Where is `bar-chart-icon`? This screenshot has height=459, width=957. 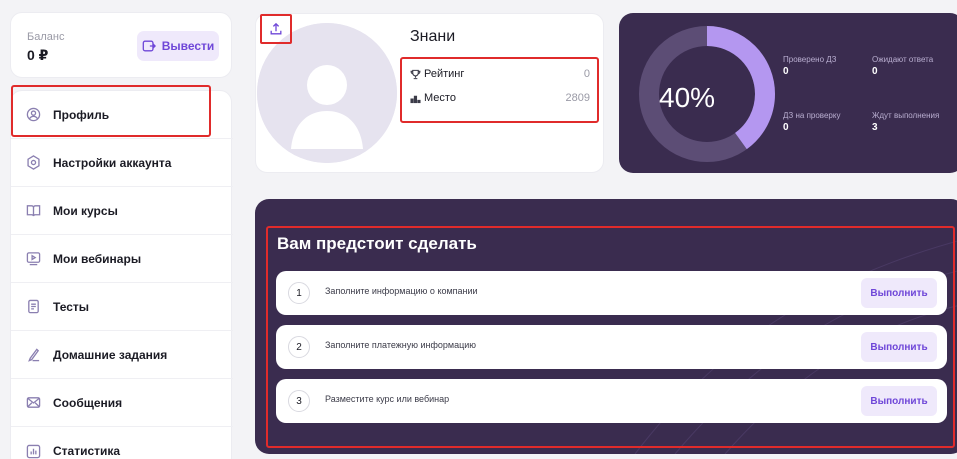 bar-chart-icon is located at coordinates (33, 451).